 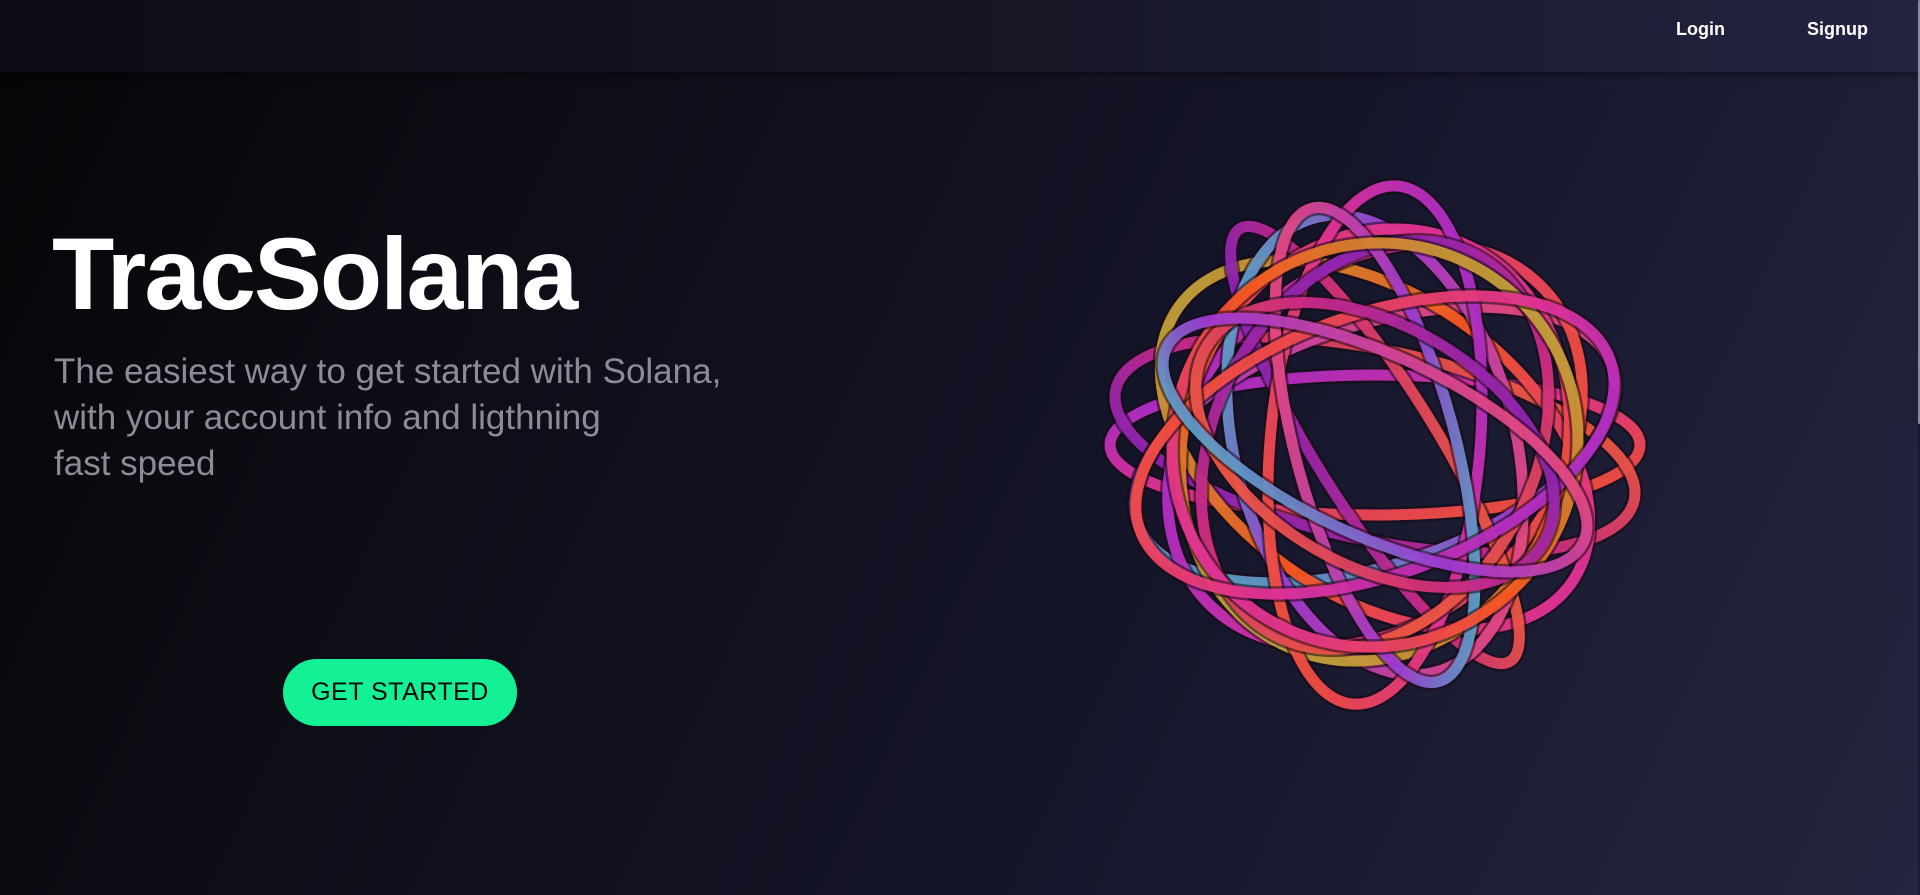 What do you see at coordinates (327, 417) in the screenshot?
I see `hero-subtitle-line: with your account info and ligthning` at bounding box center [327, 417].